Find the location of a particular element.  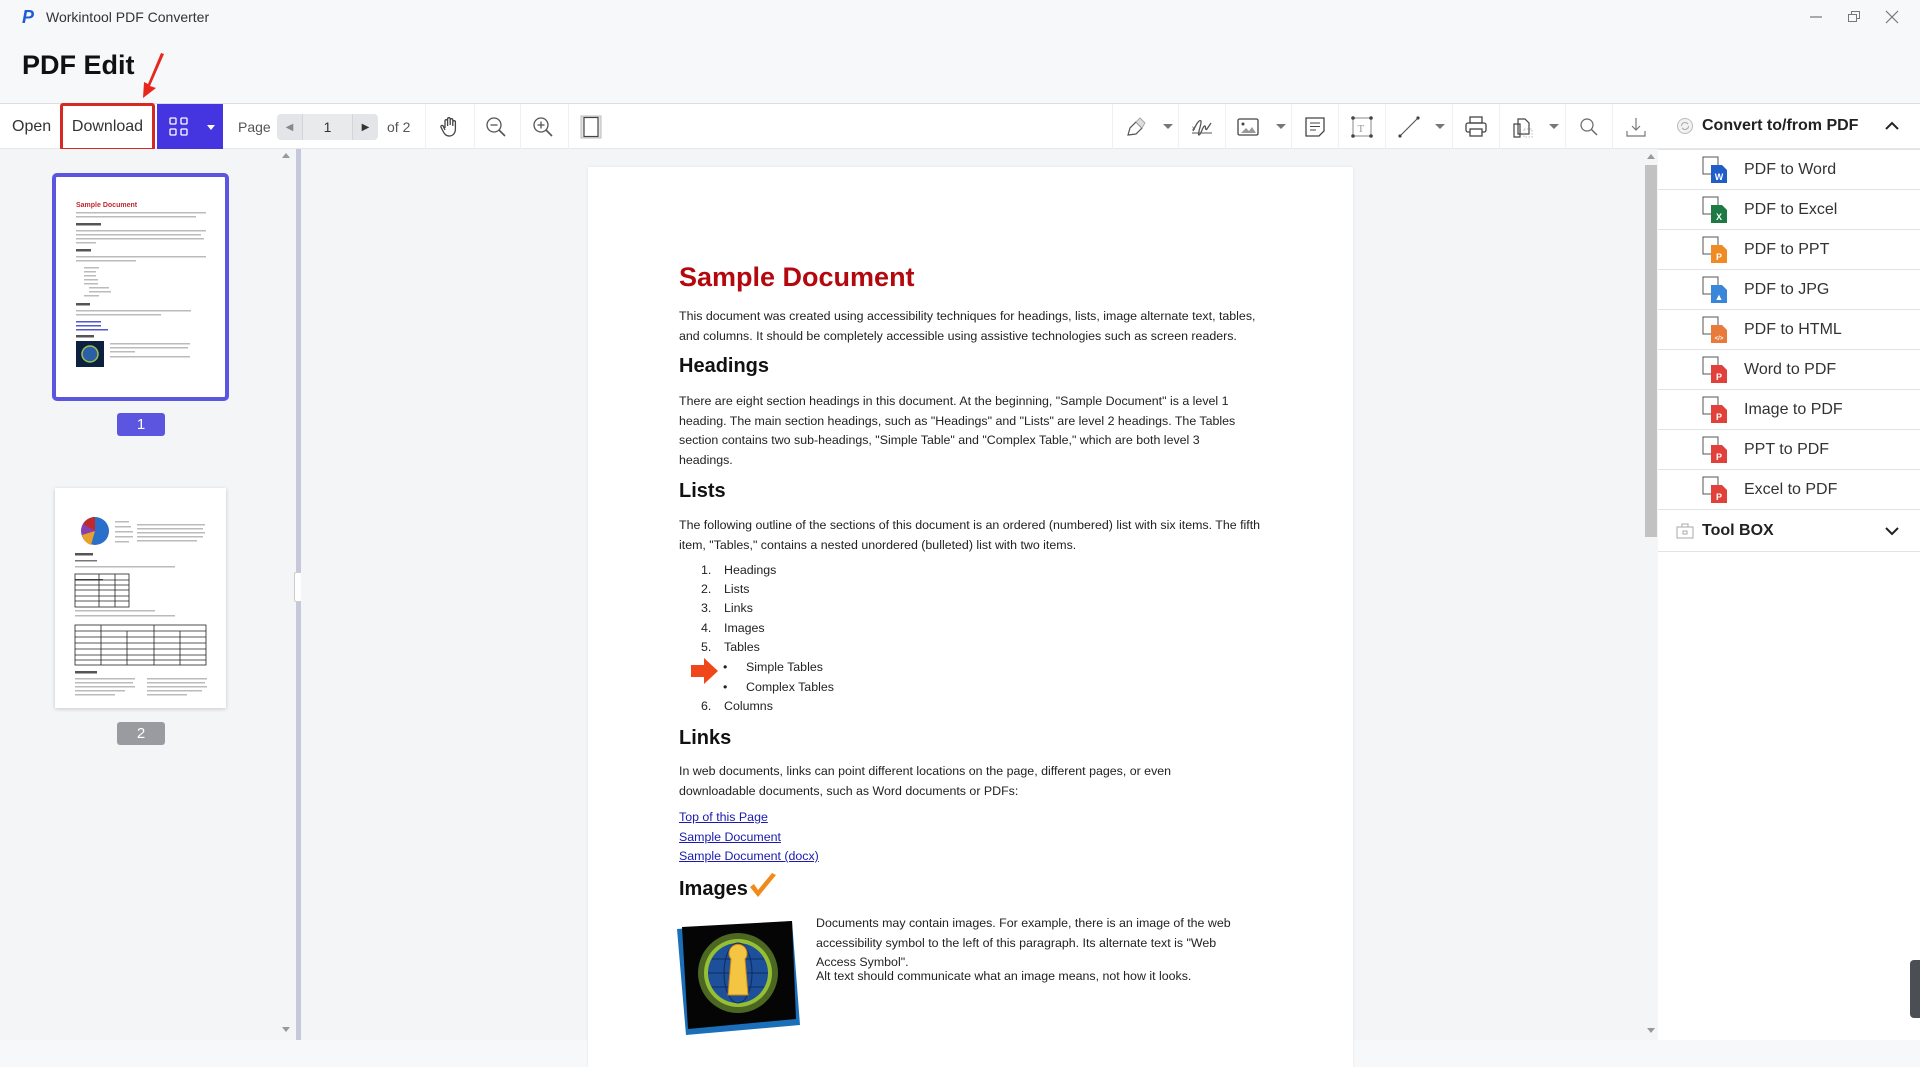

web-access-symbol-image is located at coordinates (738, 978).